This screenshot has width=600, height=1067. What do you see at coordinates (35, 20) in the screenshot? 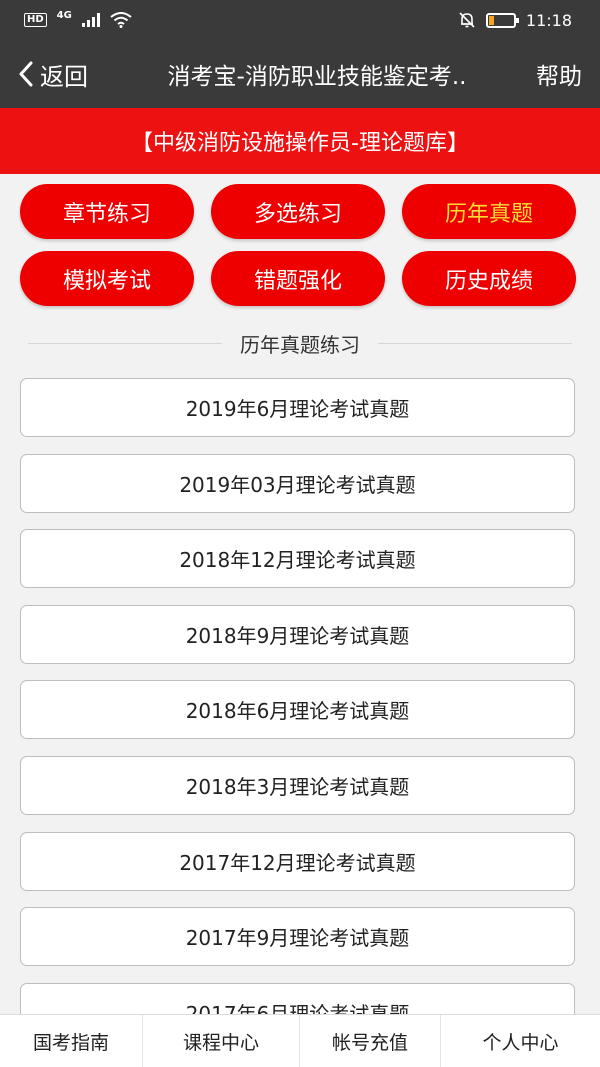
I see `hd-badge: HD` at bounding box center [35, 20].